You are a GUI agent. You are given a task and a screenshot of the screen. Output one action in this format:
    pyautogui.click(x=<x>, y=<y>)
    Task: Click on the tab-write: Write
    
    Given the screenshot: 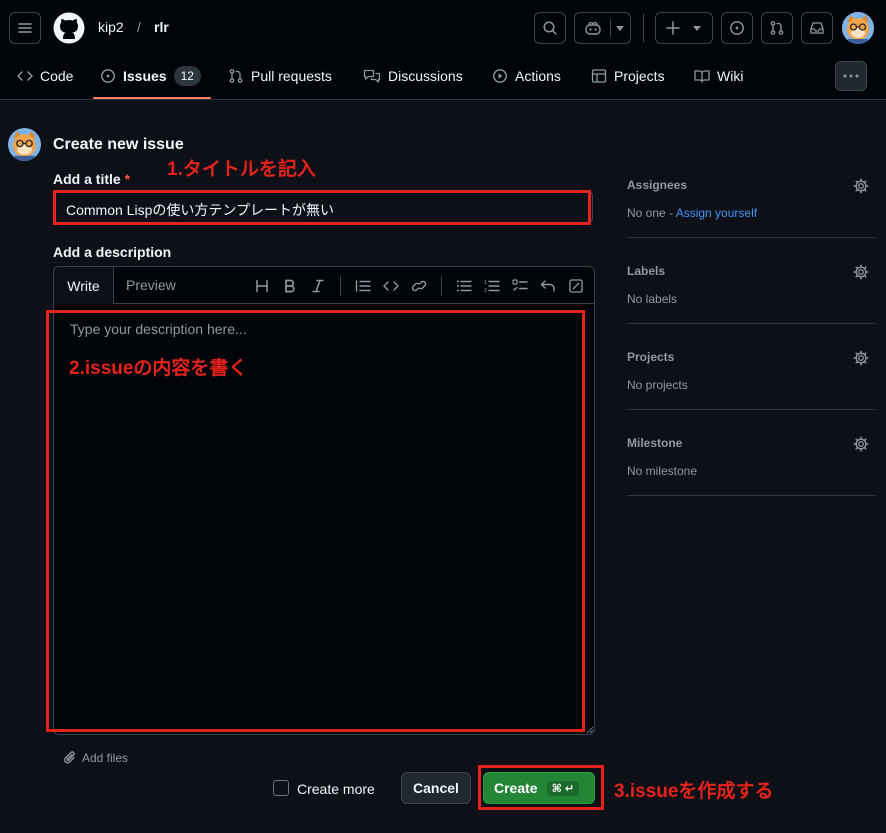 What is the action you would take?
    pyautogui.click(x=84, y=285)
    